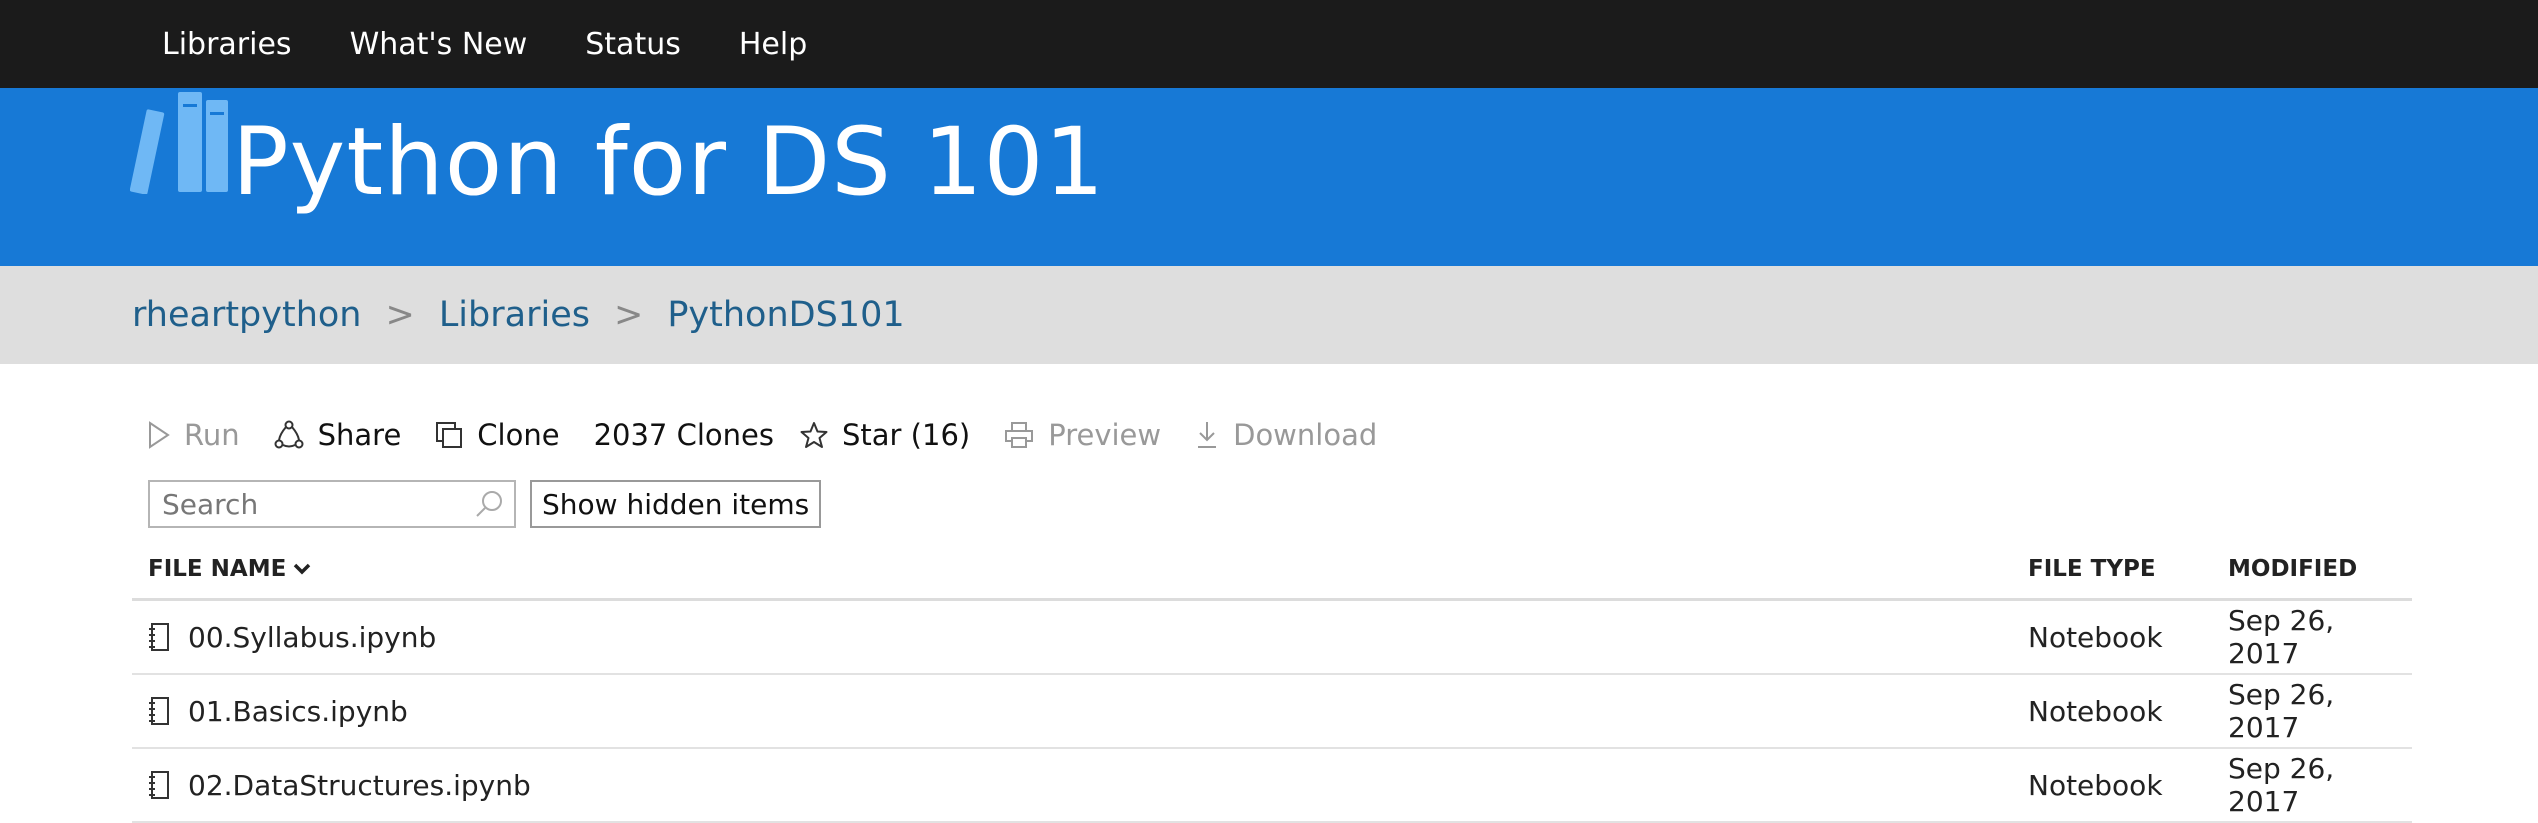  What do you see at coordinates (2128, 569) in the screenshot?
I see `column-header-file-type: FILE TYPE` at bounding box center [2128, 569].